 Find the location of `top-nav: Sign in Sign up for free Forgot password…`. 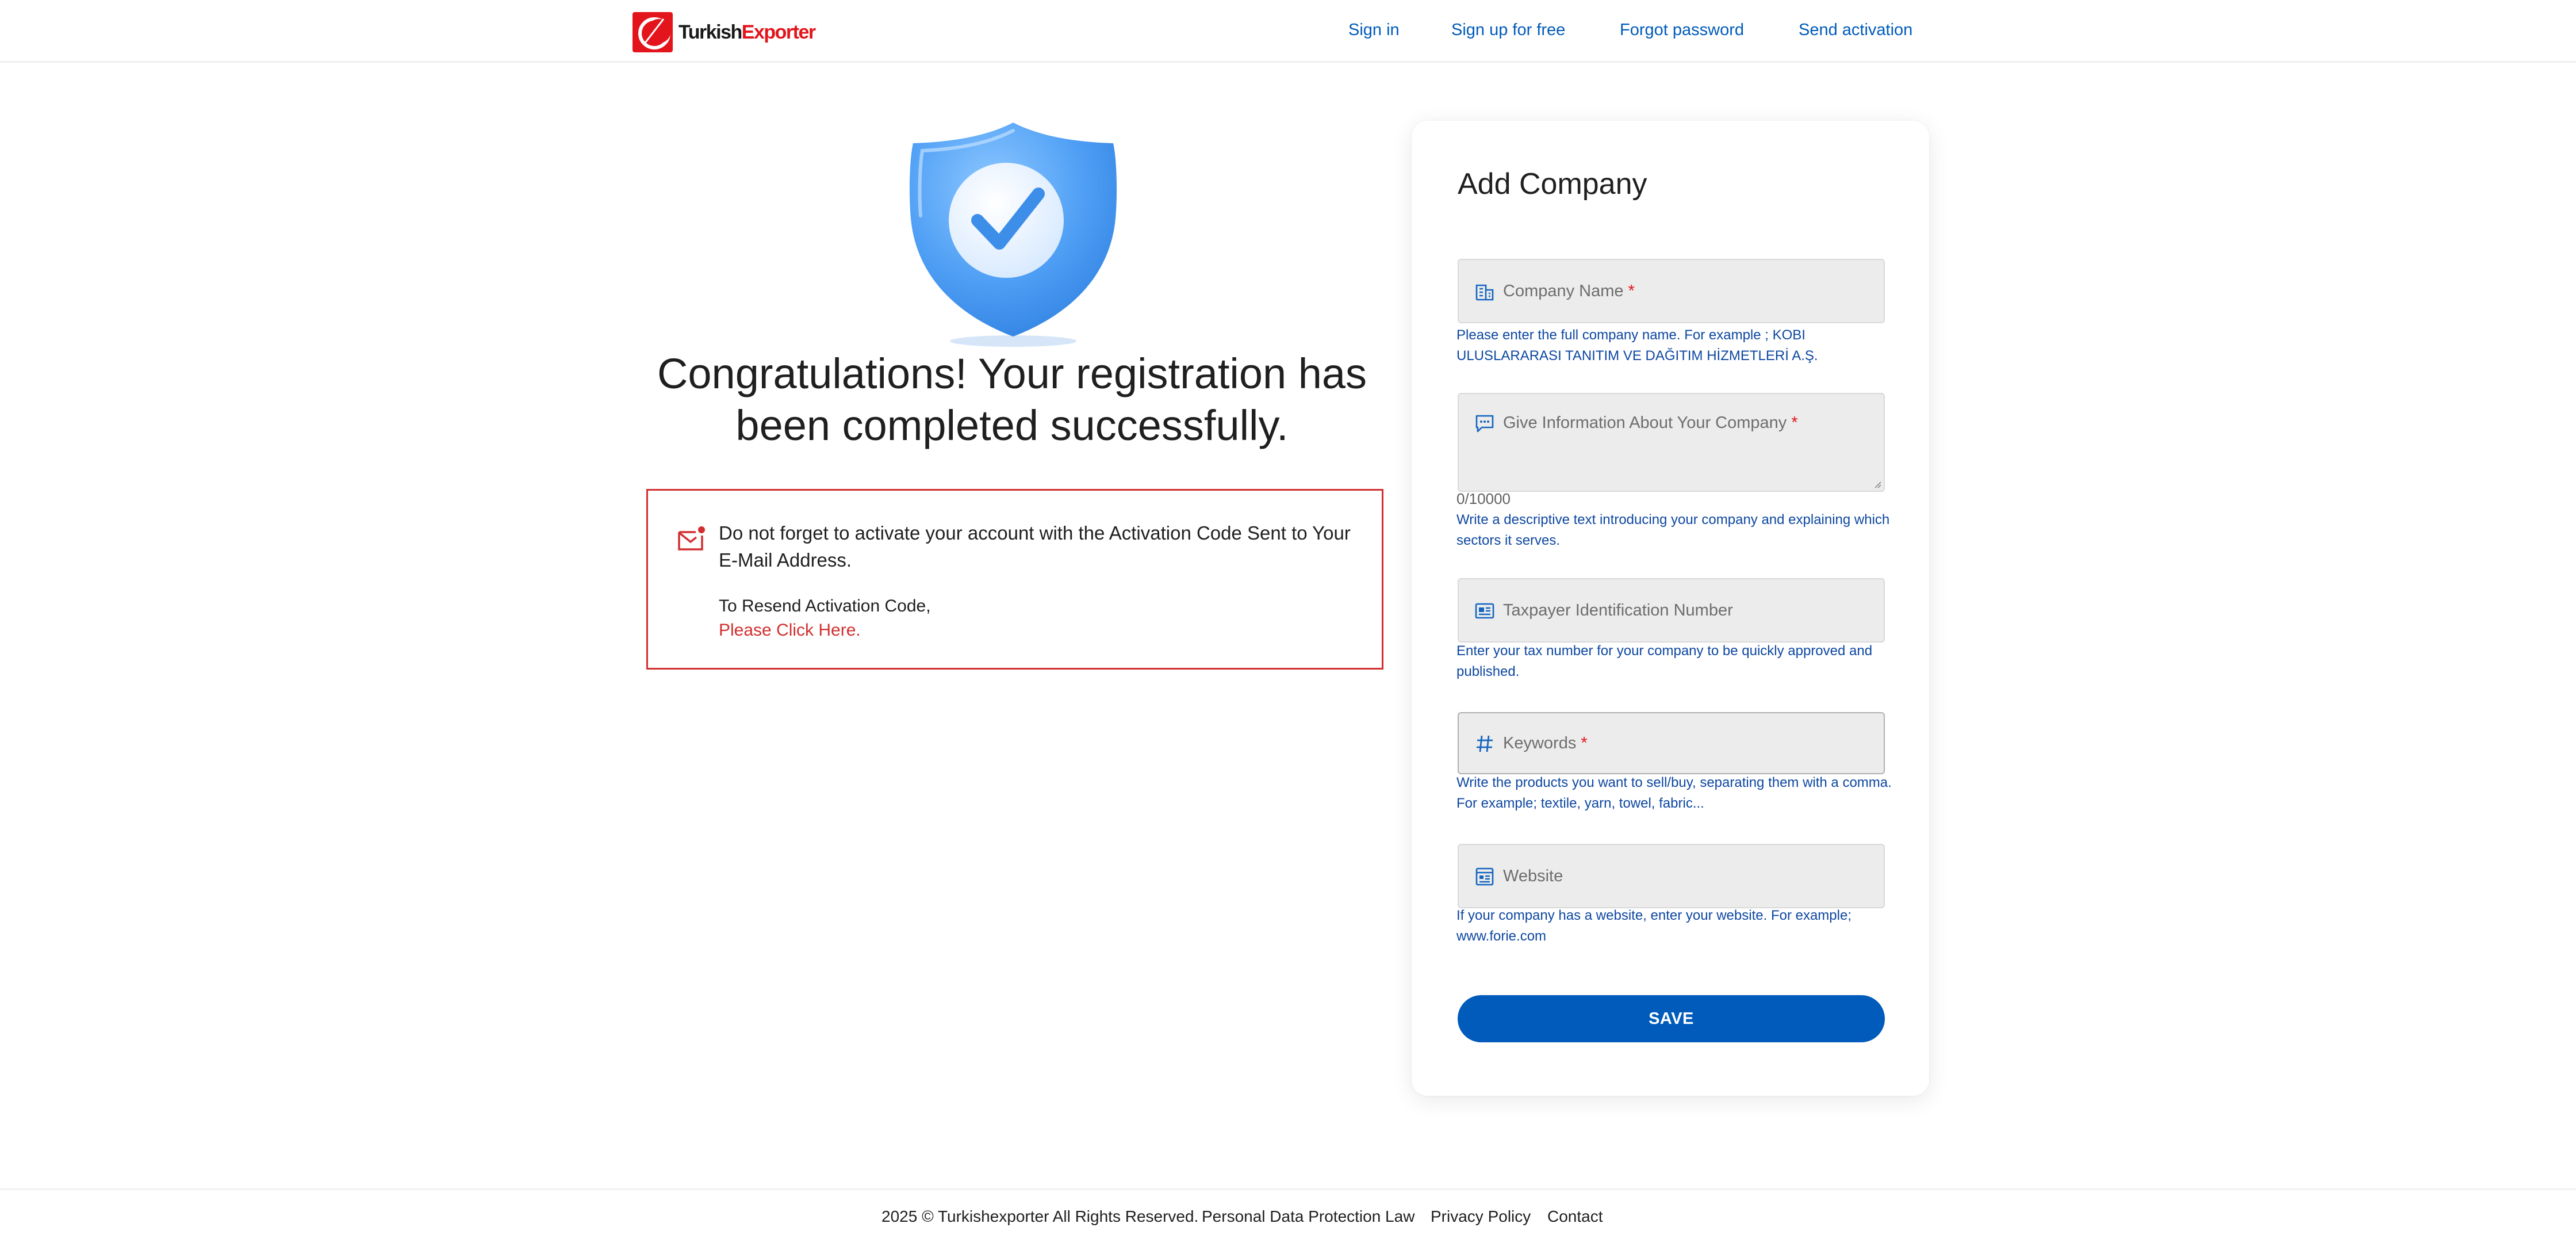

top-nav: Sign in Sign up for free Forgot password… is located at coordinates (1288, 32).